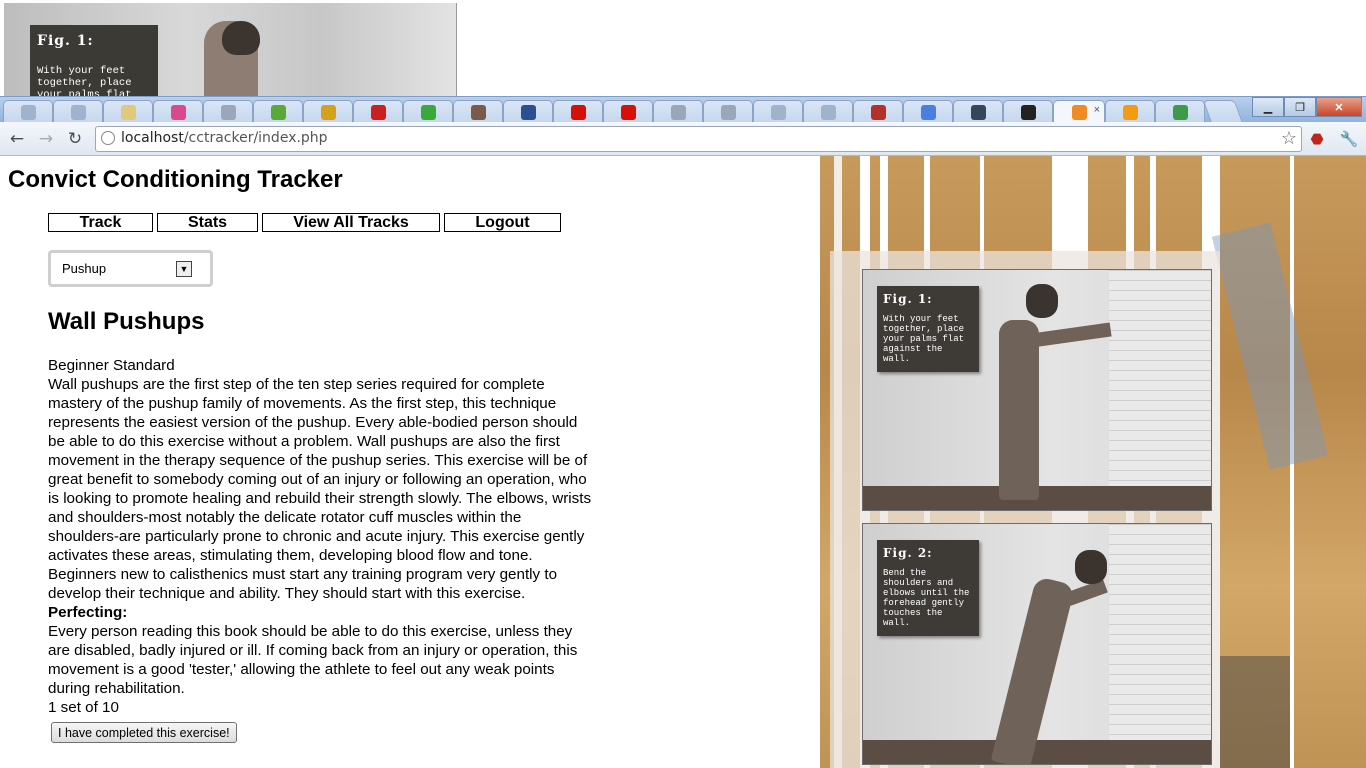  What do you see at coordinates (1223, 112) in the screenshot?
I see `new-tab-button` at bounding box center [1223, 112].